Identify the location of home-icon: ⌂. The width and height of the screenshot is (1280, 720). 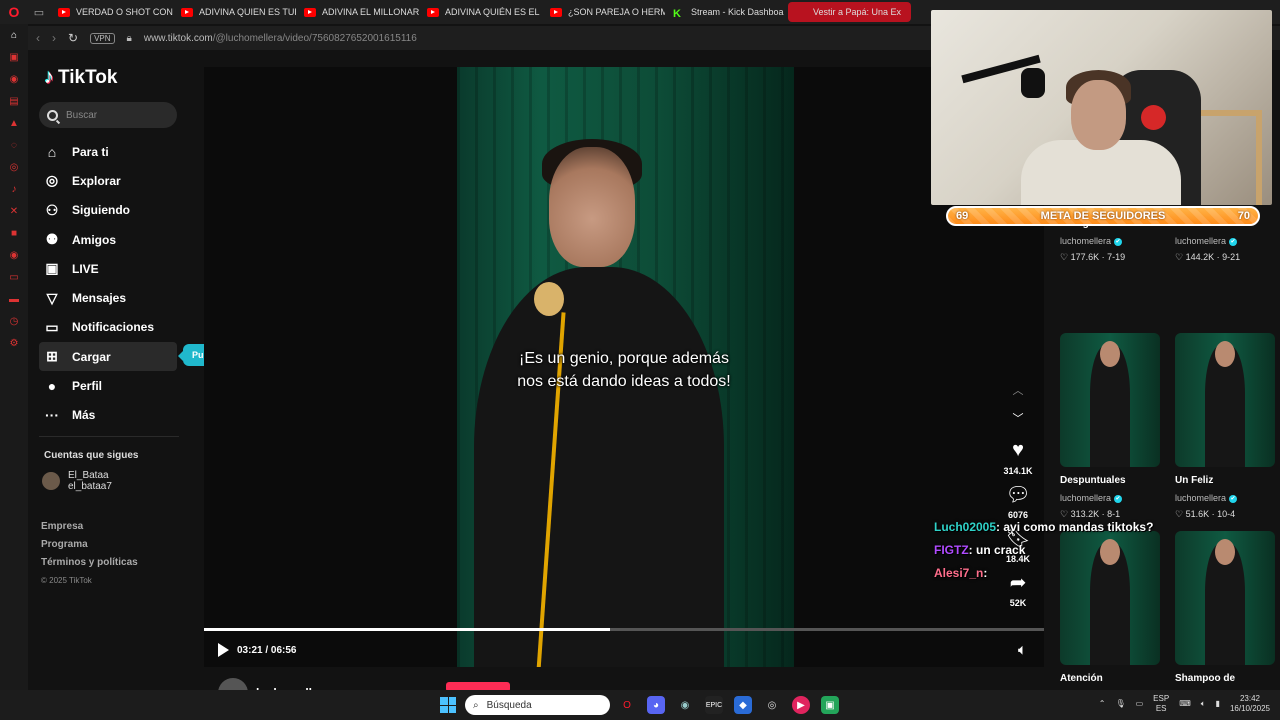
(14, 35).